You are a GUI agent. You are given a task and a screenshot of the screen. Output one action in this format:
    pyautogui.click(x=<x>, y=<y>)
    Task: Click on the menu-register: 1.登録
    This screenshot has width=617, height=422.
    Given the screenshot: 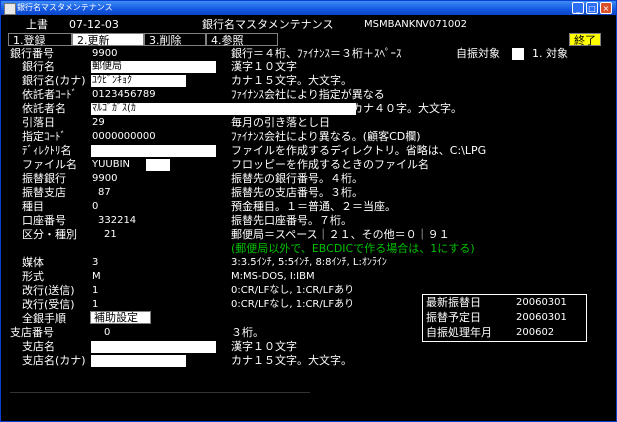 What is the action you would take?
    pyautogui.click(x=40, y=40)
    